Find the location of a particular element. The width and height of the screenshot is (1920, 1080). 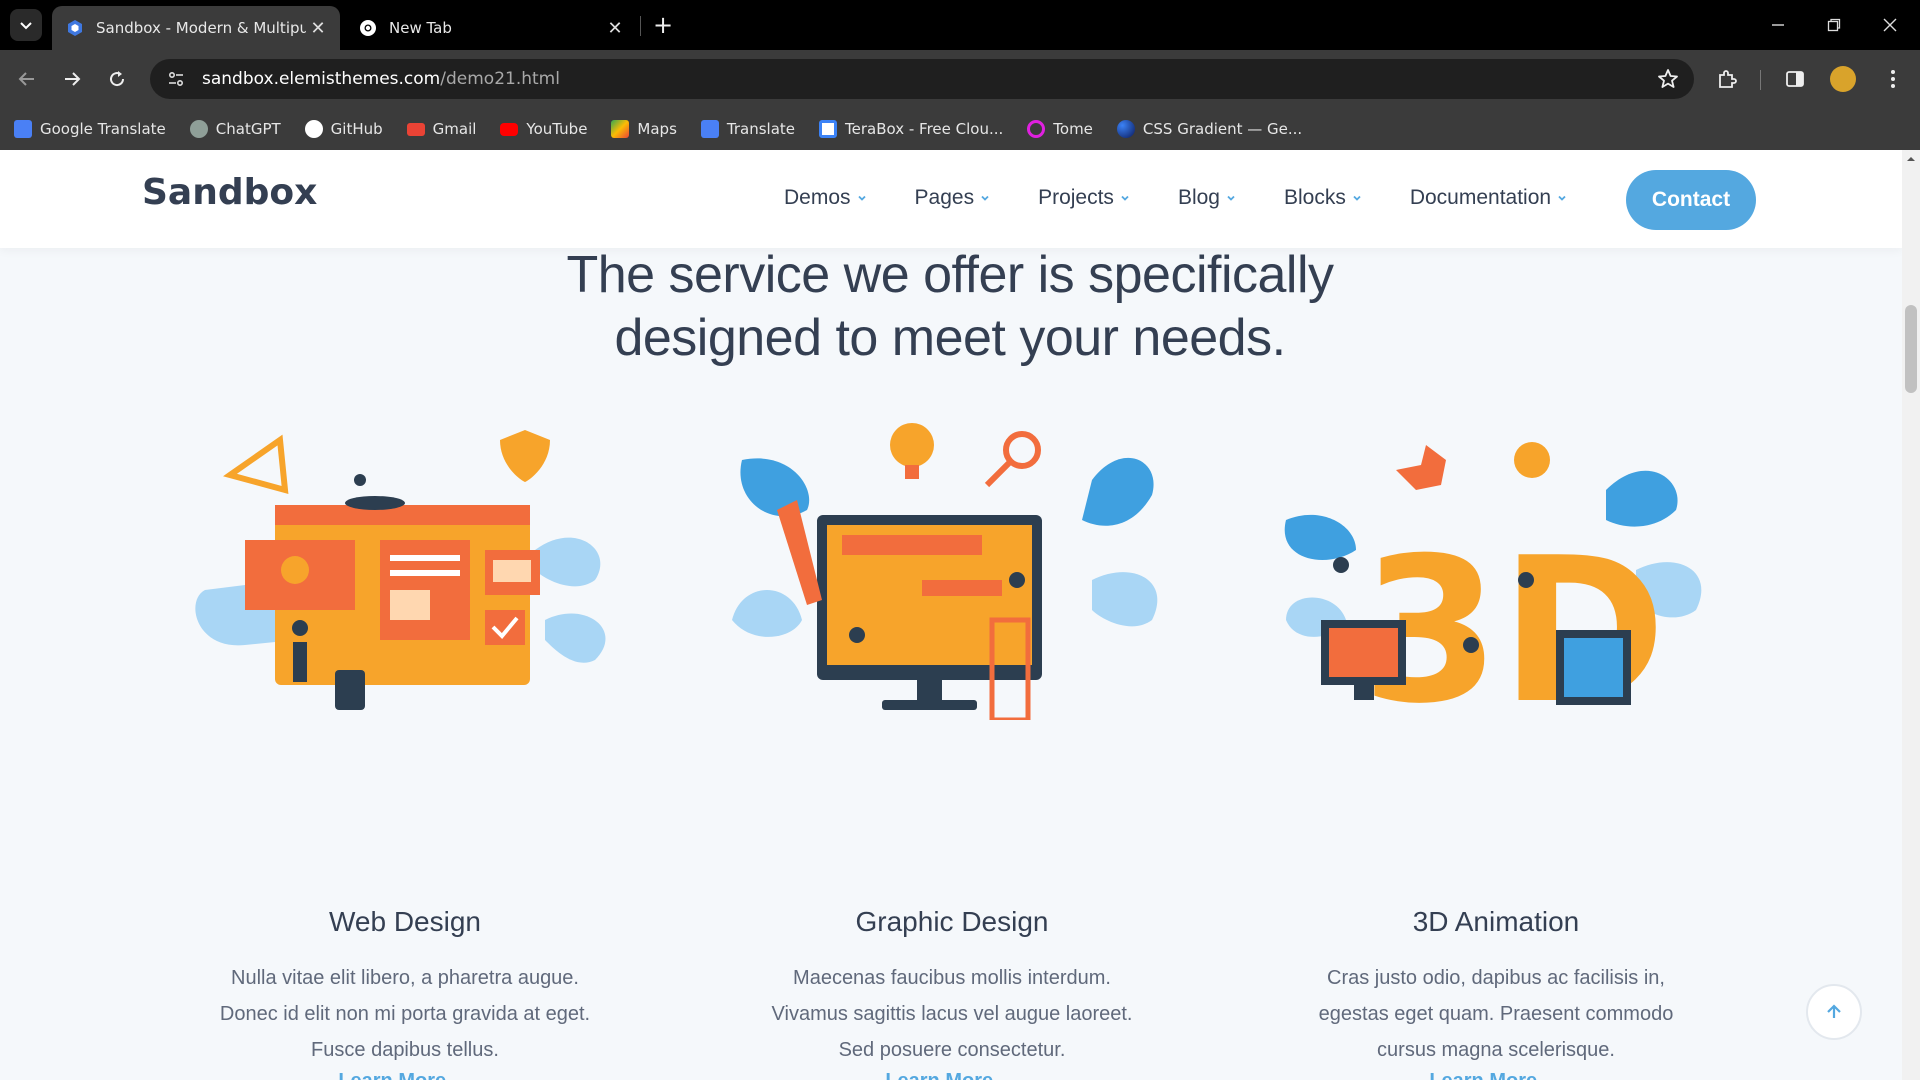

menu-demos: Demos is located at coordinates (825, 198).